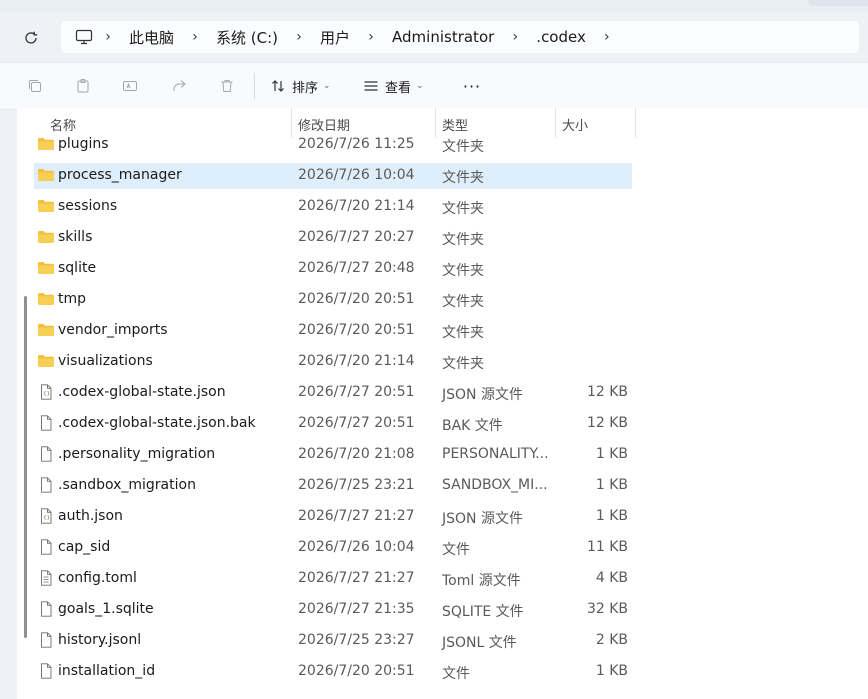 The height and width of the screenshot is (699, 868). Describe the element at coordinates (142, 392) in the screenshot. I see `file-name: .codex-global-state.json` at that location.